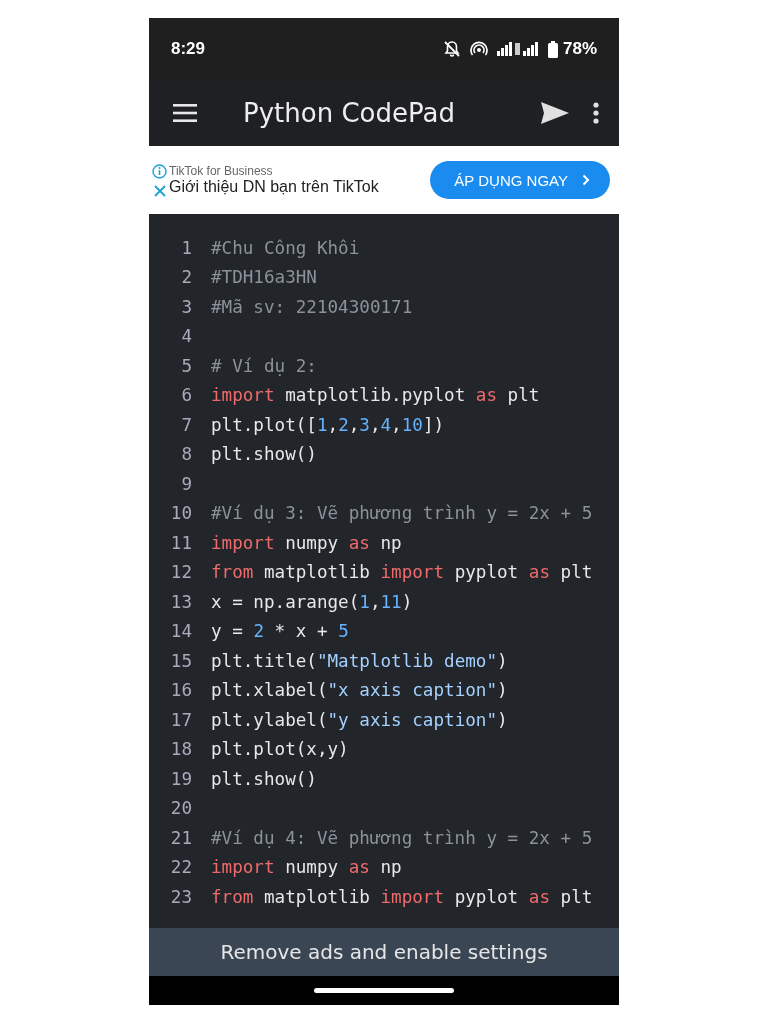 Image resolution: width=768 pixels, height=1024 pixels. What do you see at coordinates (375, 395) in the screenshot?
I see `code-line: import matplotlib.pyplot as plt` at bounding box center [375, 395].